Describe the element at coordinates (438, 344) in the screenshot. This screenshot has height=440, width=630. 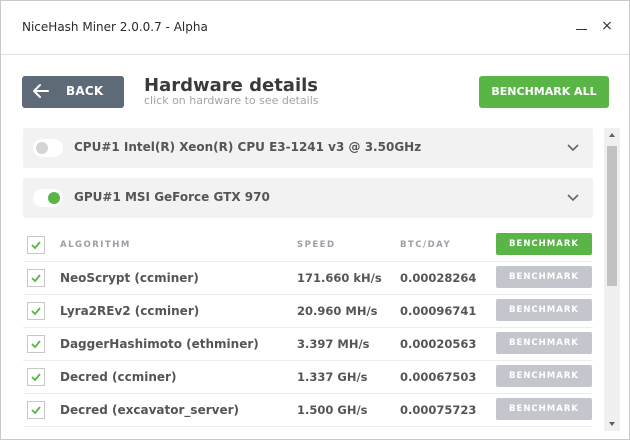
I see `algorithm-btc-day: 0.00020563` at that location.